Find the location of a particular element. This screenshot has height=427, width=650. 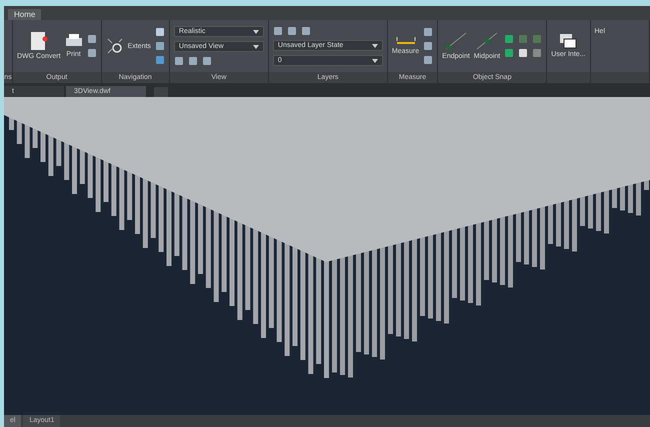

ribbon-tab: Home is located at coordinates (25, 14).